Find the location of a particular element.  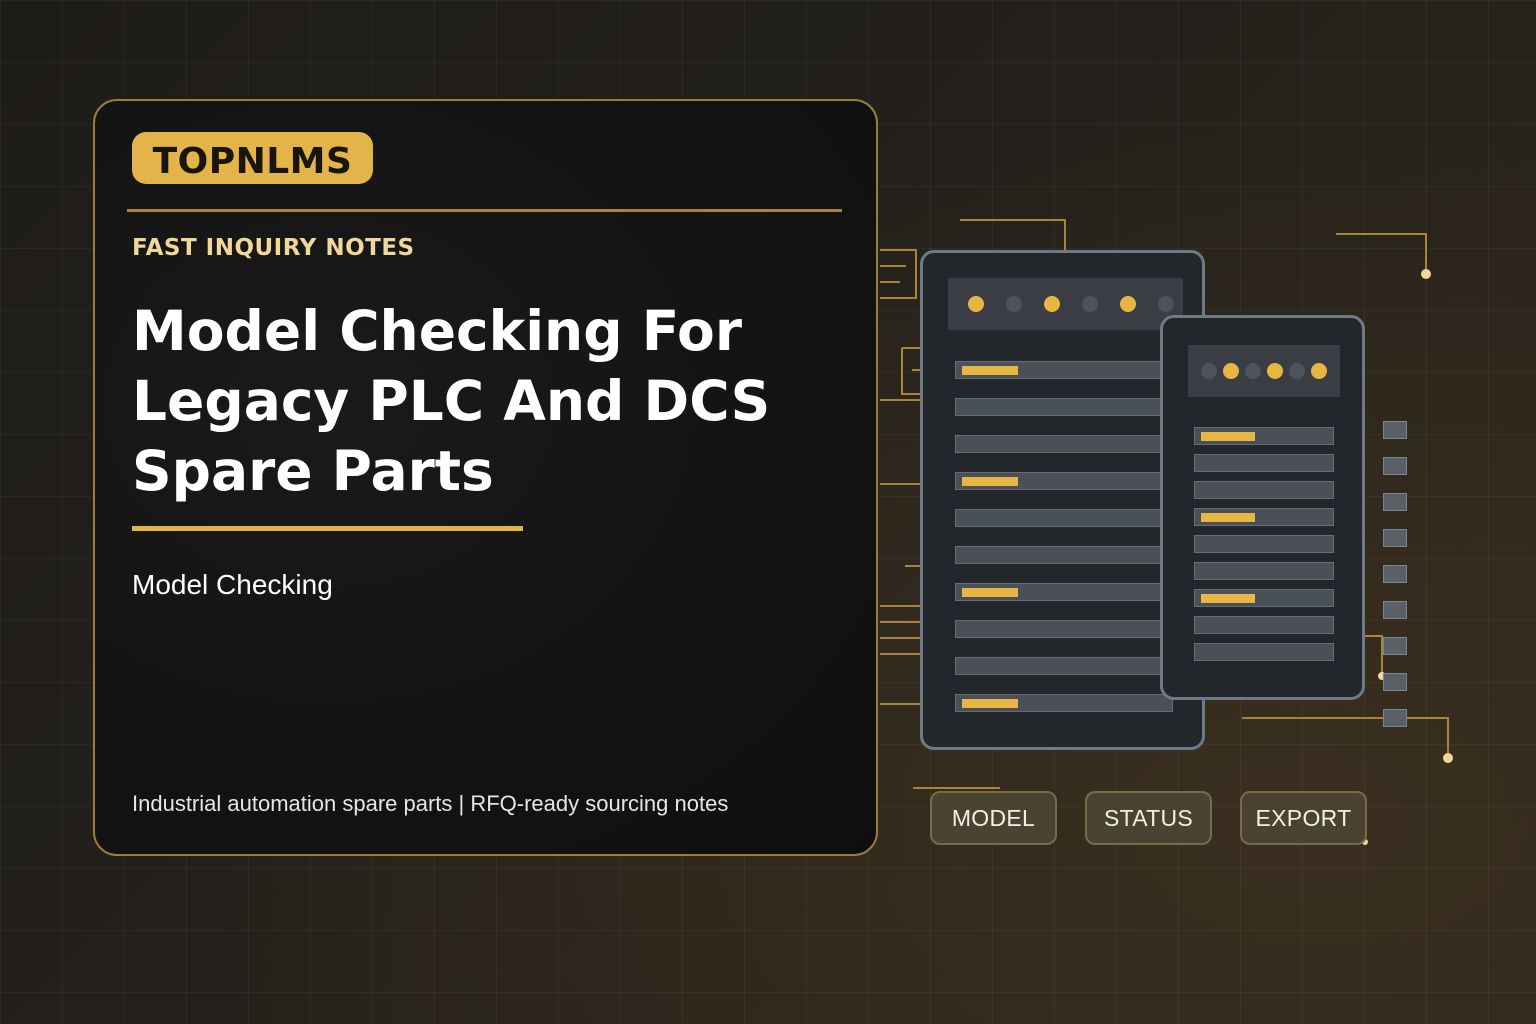

divider-top is located at coordinates (484, 210).